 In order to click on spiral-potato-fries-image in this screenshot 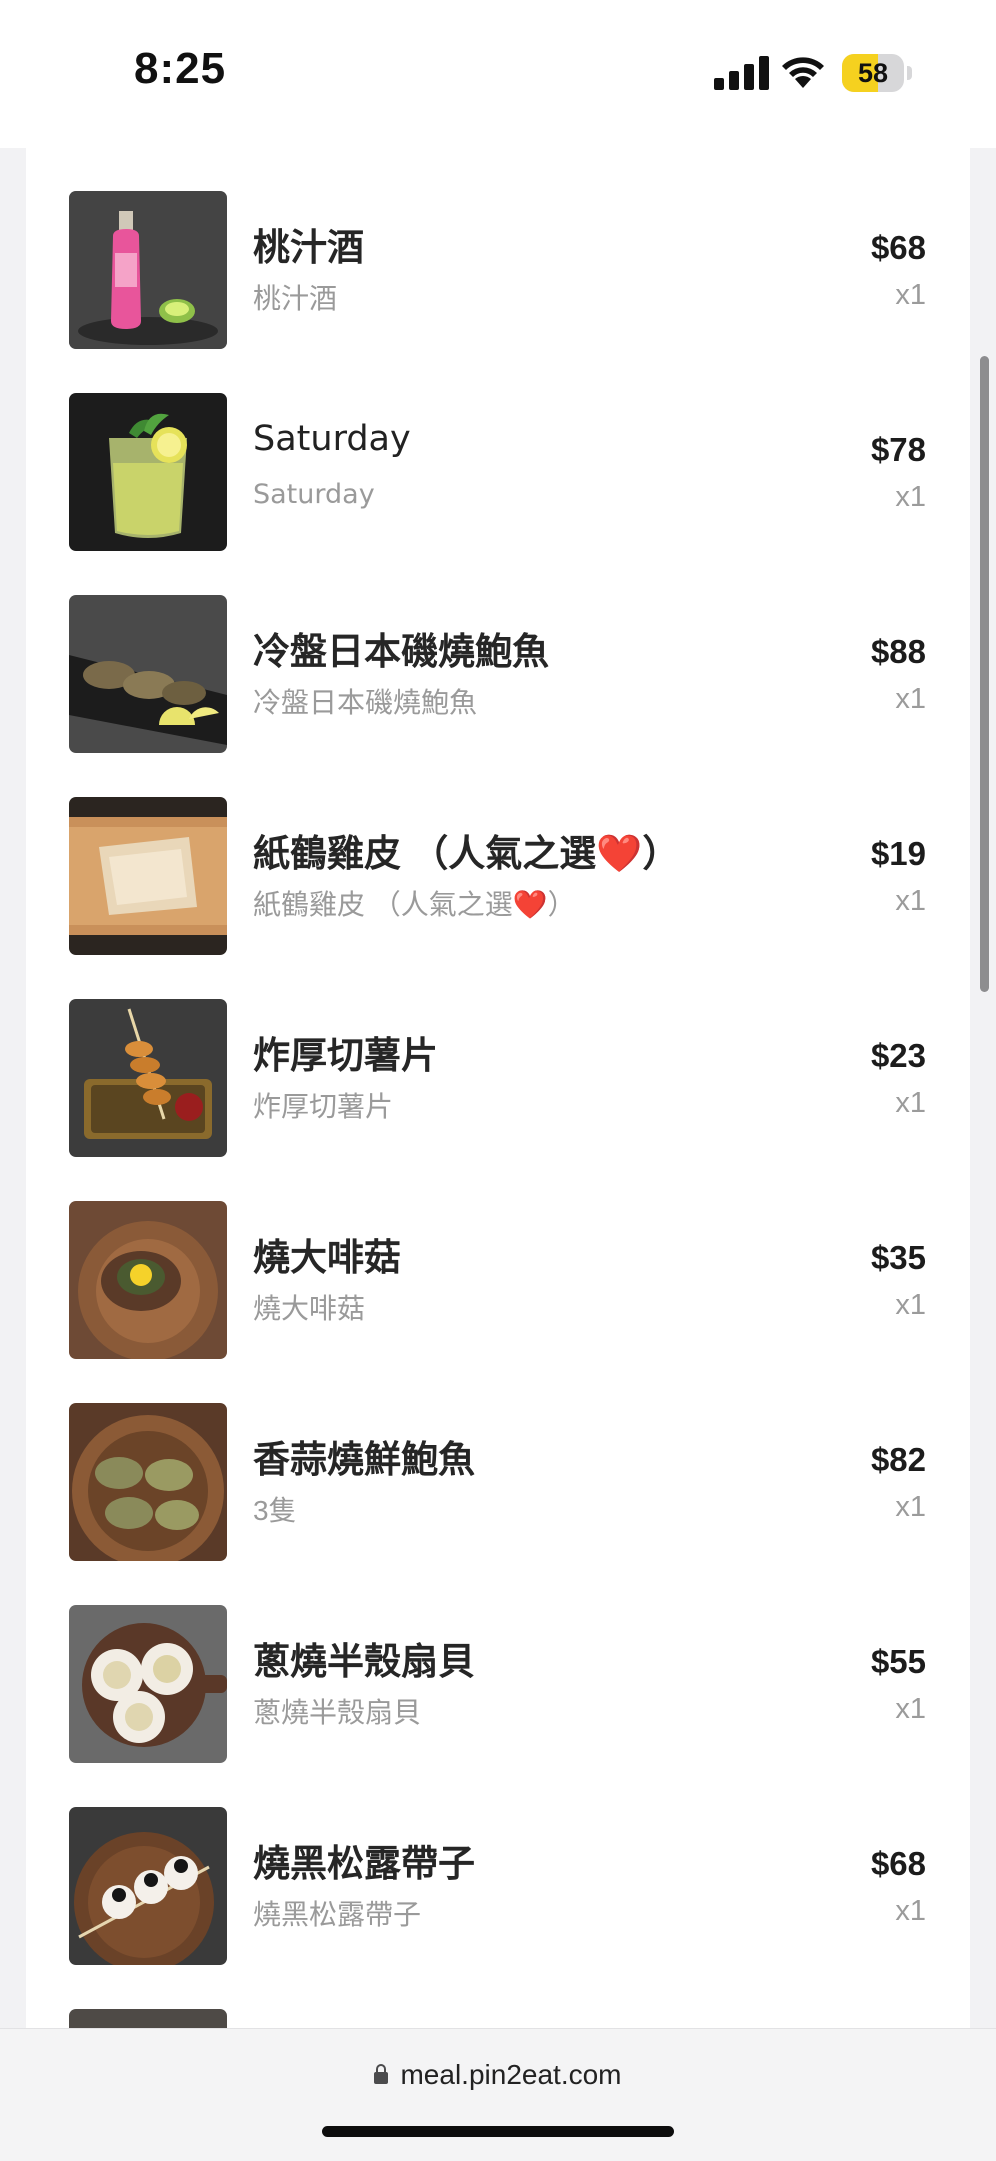, I will do `click(148, 1078)`.